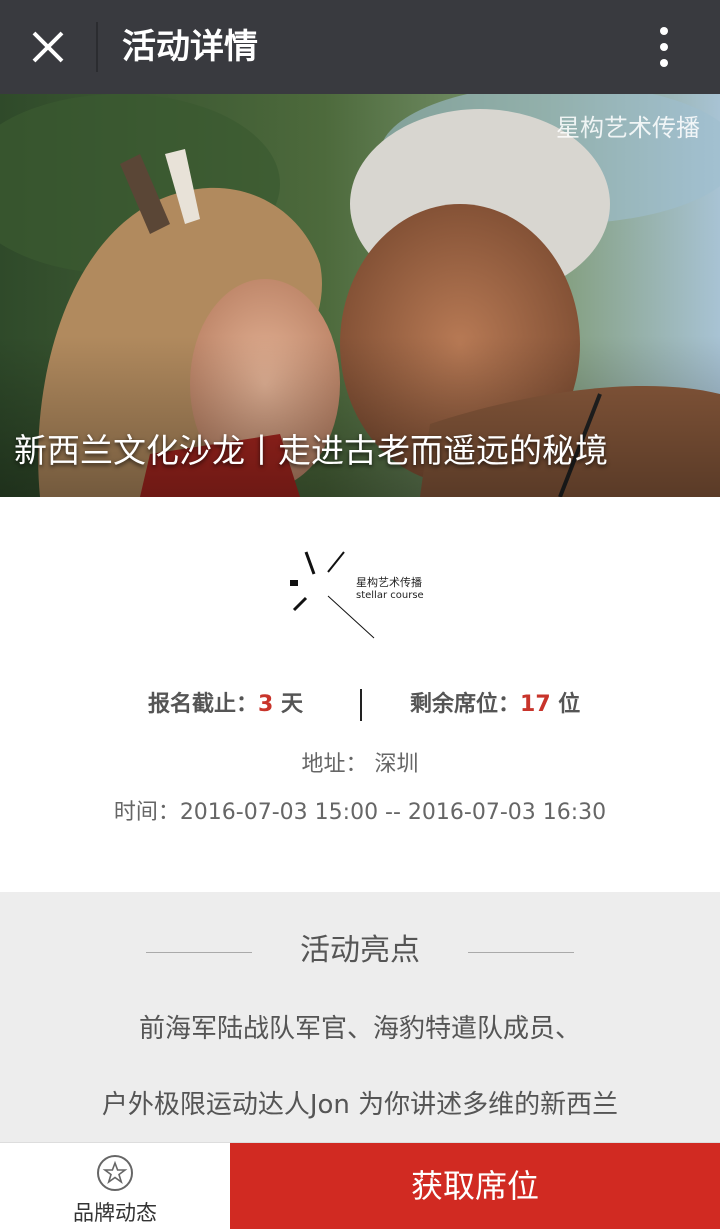 The width and height of the screenshot is (720, 1229). Describe the element at coordinates (535, 704) in the screenshot. I see `seats-value: 17` at that location.